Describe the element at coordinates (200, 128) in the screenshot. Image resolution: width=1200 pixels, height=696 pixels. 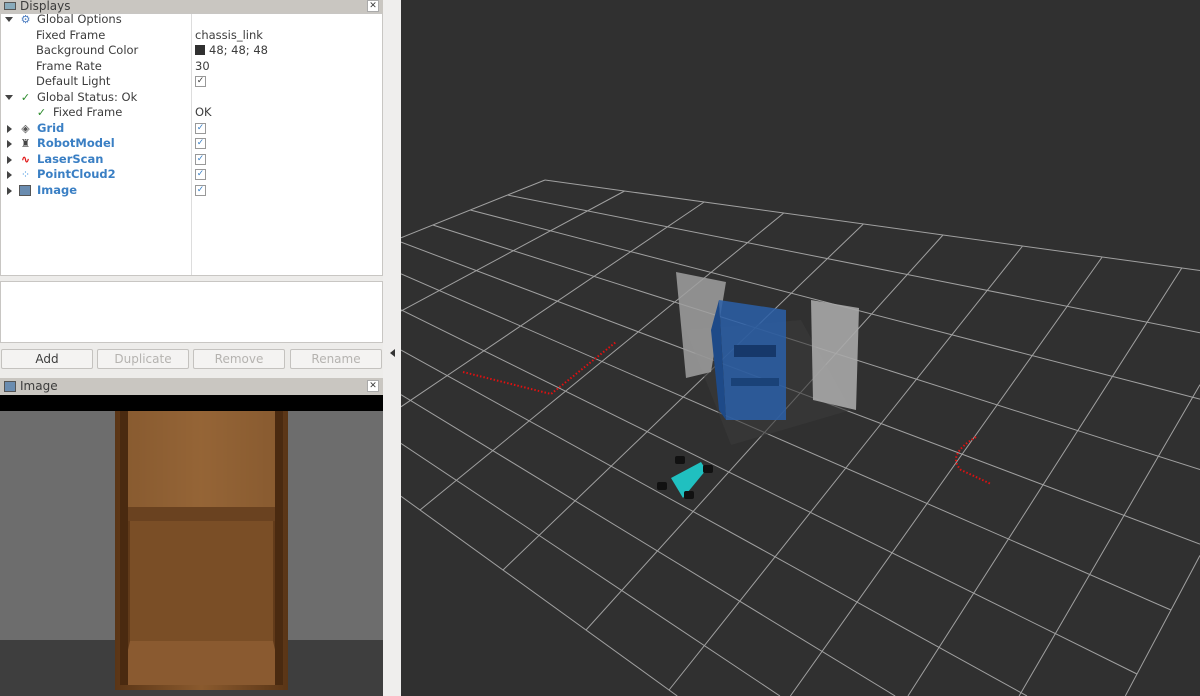
I see `grid-checkbox: ✓` at that location.